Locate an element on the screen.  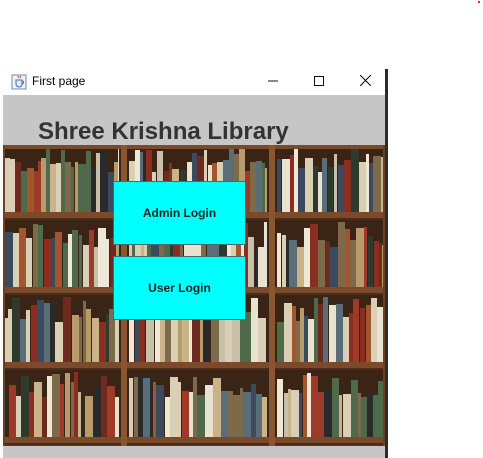
minimize-button is located at coordinates (273, 82).